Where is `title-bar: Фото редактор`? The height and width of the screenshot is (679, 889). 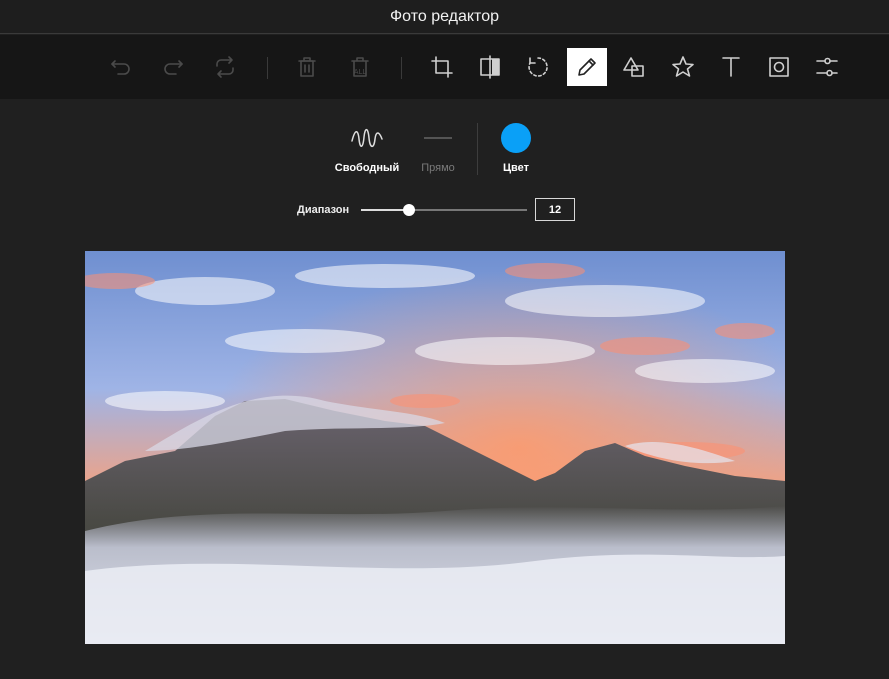 title-bar: Фото редактор is located at coordinates (444, 17).